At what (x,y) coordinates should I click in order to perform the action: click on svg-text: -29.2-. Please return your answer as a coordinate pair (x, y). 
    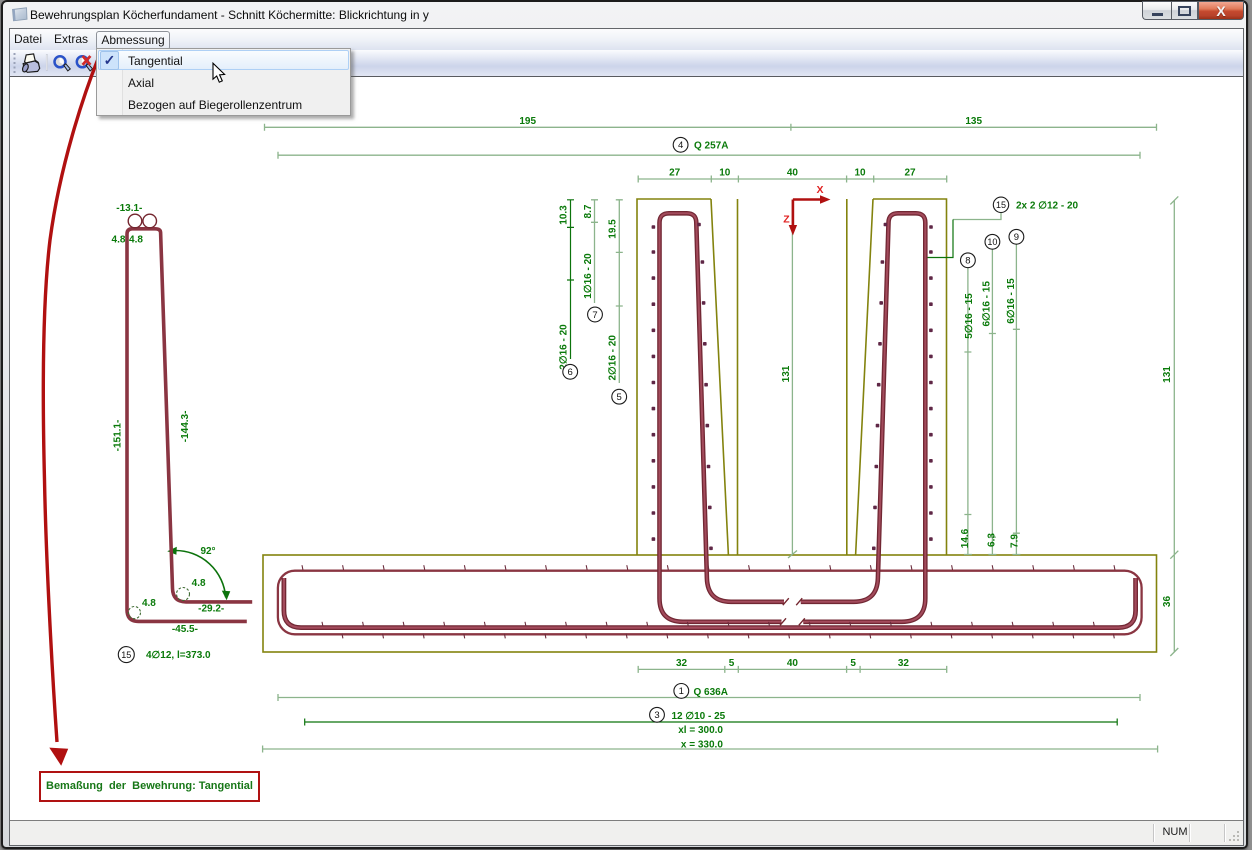
    Looking at the image, I should click on (211, 609).